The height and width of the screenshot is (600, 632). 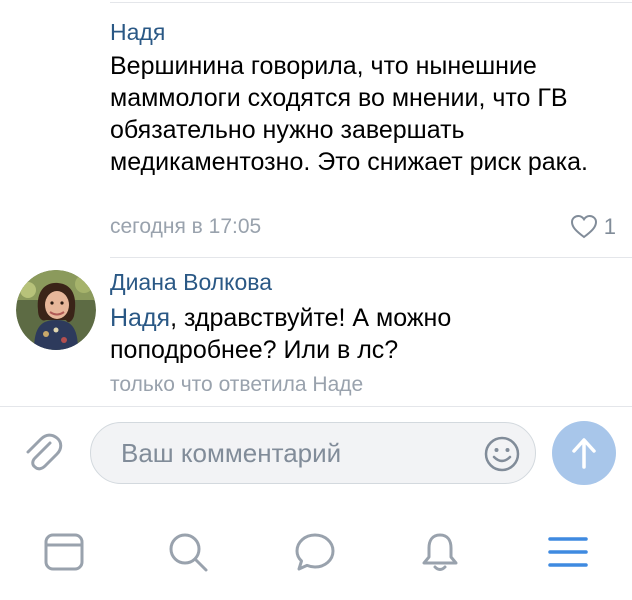 I want to click on comment-input-placeholder: Ваш комментарий, so click(x=231, y=453).